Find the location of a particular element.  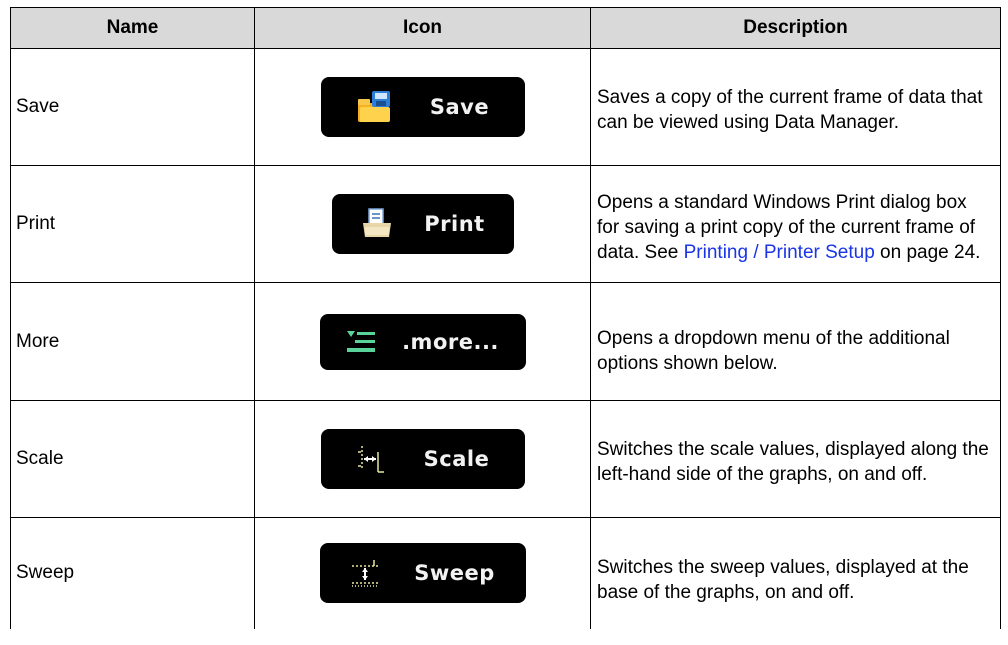

row-name: More is located at coordinates (132, 341).